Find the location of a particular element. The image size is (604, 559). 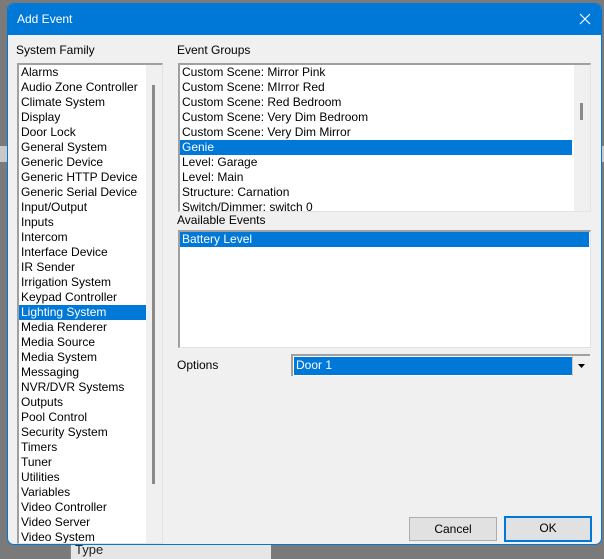

event-groups-label: Event Groups is located at coordinates (214, 50).